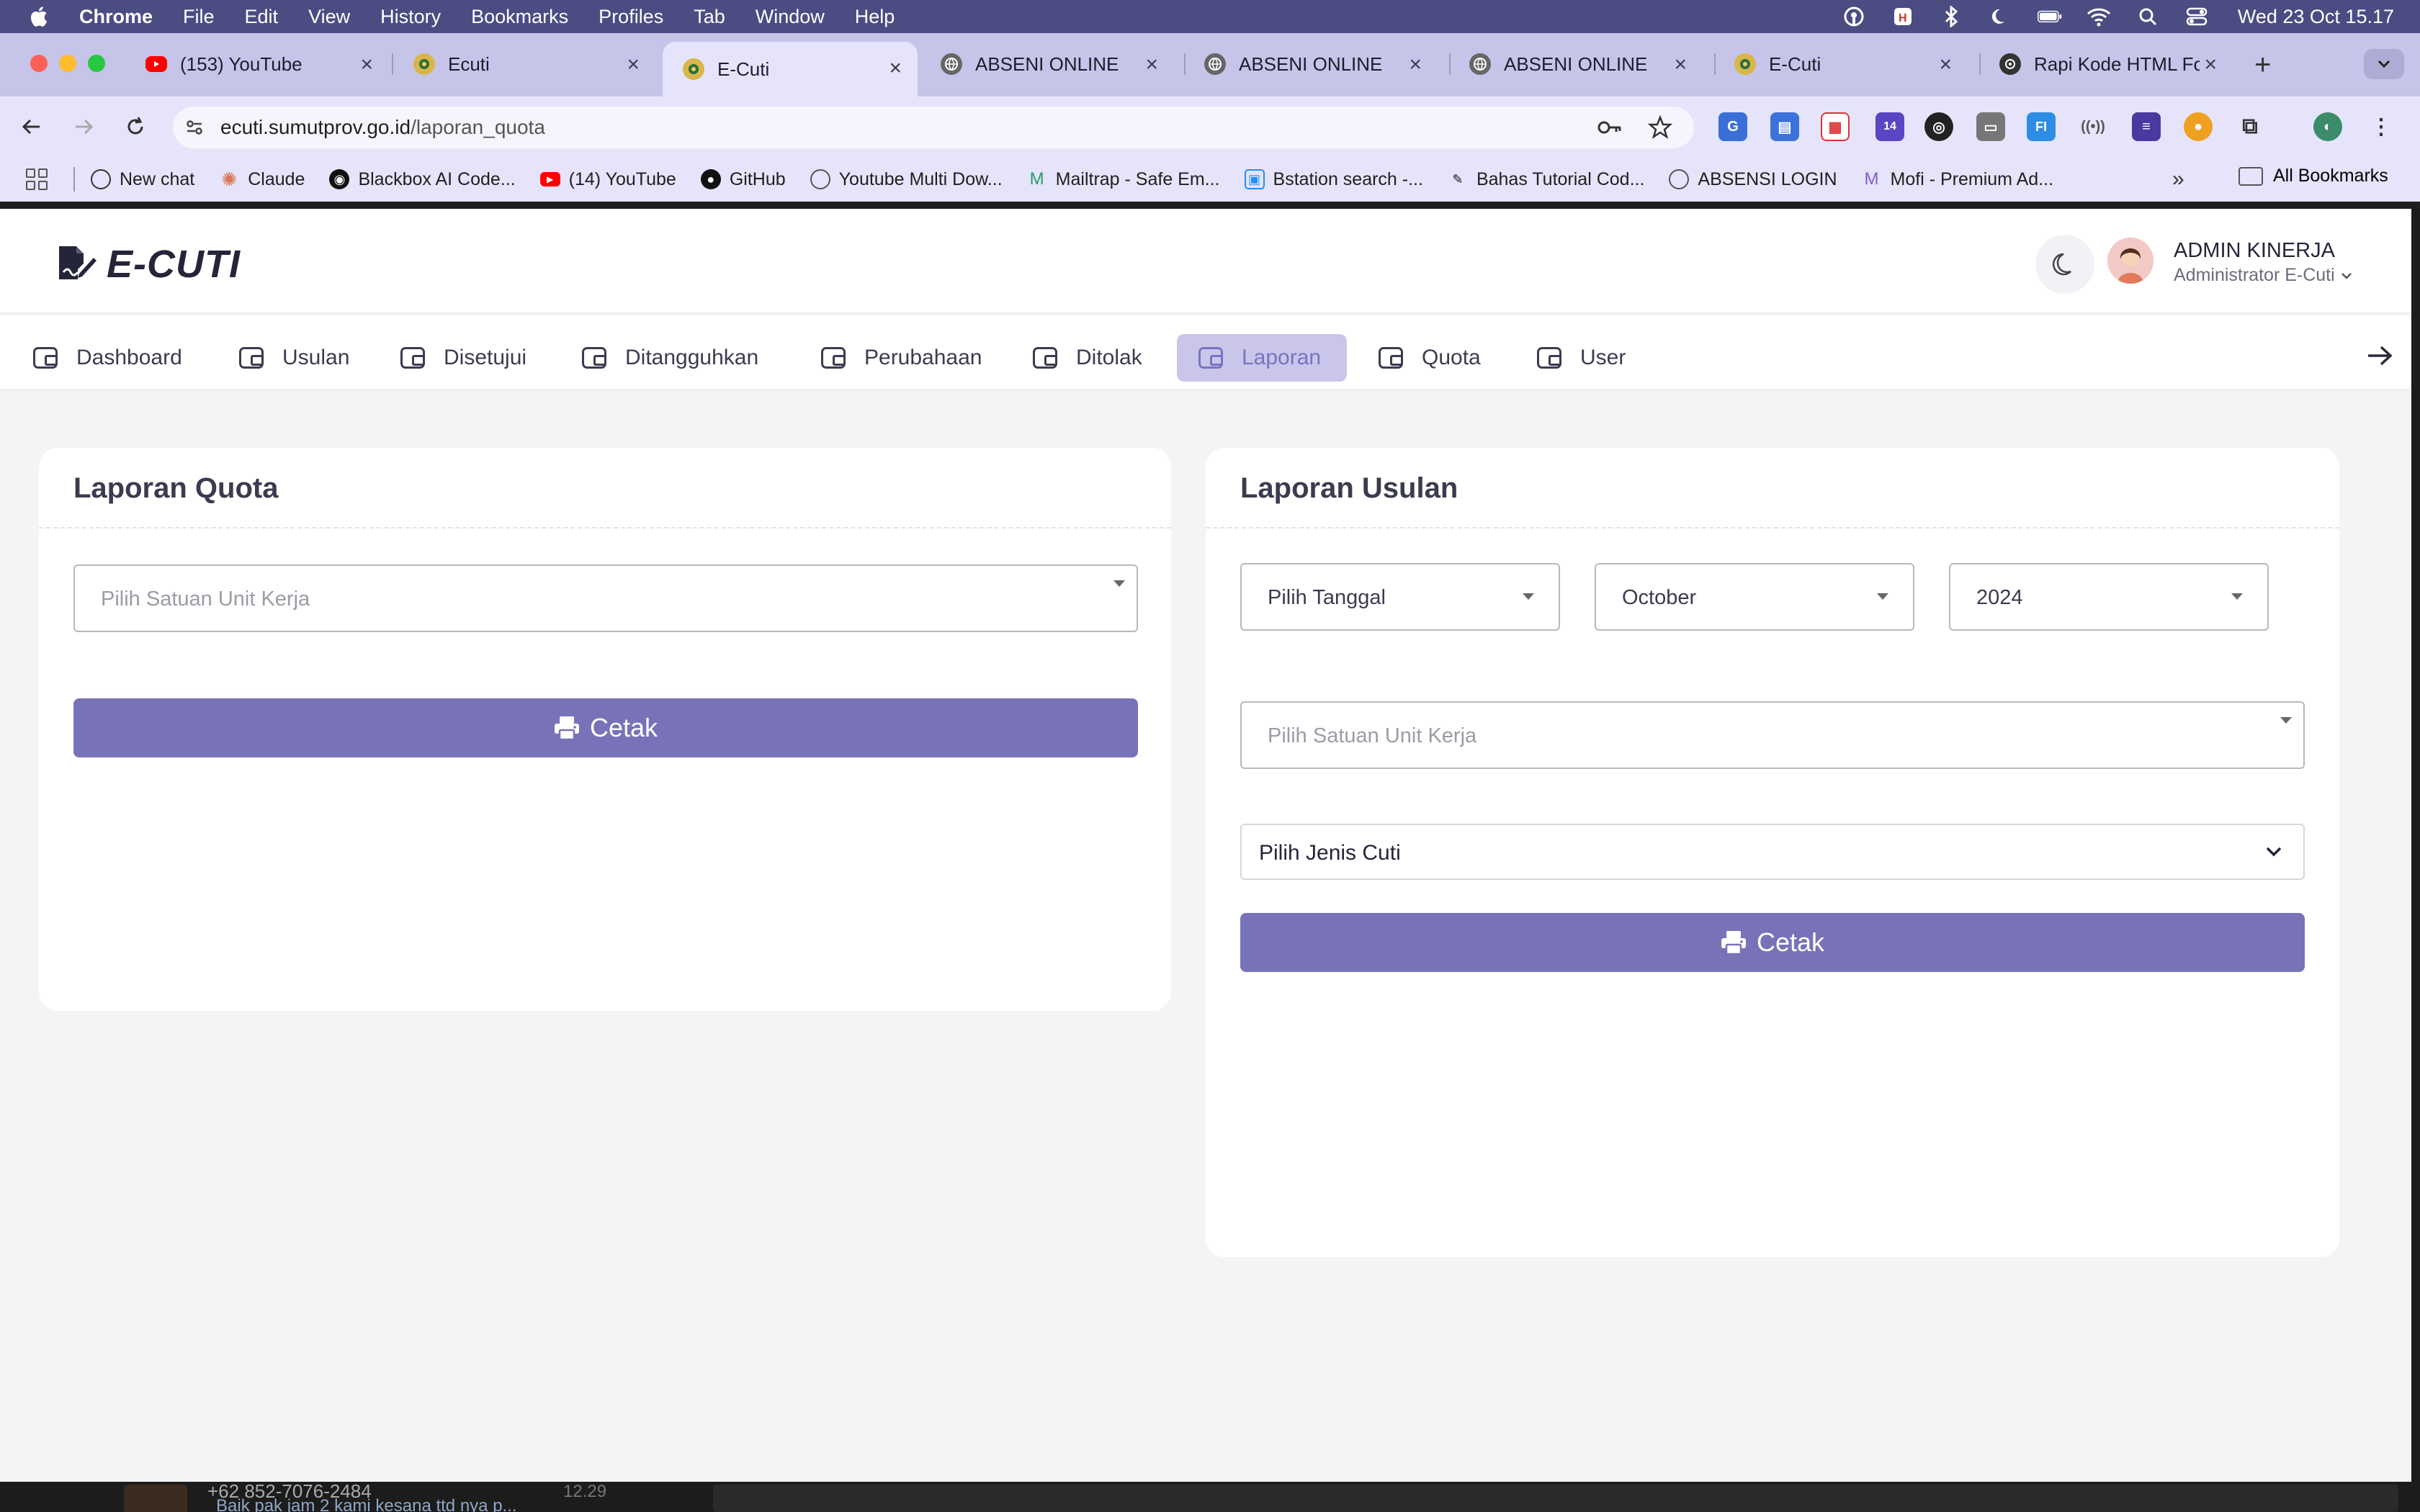 The width and height of the screenshot is (2420, 1512). What do you see at coordinates (329, 17) in the screenshot?
I see `menu-view: View` at bounding box center [329, 17].